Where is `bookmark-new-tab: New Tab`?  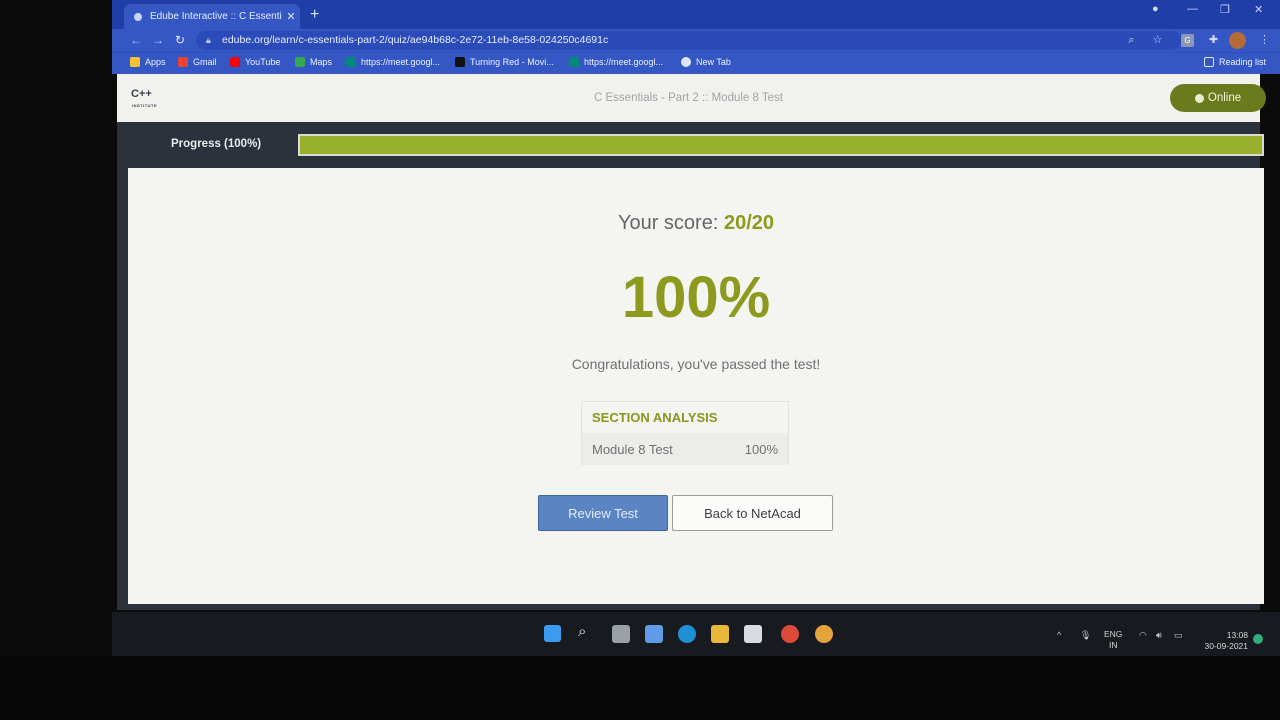
bookmark-new-tab: New Tab is located at coordinates (706, 62).